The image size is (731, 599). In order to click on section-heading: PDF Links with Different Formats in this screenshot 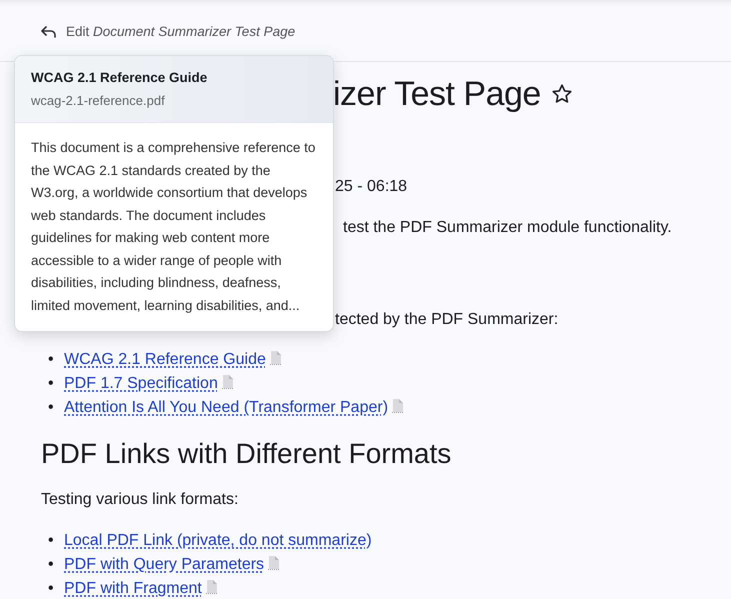, I will do `click(246, 454)`.